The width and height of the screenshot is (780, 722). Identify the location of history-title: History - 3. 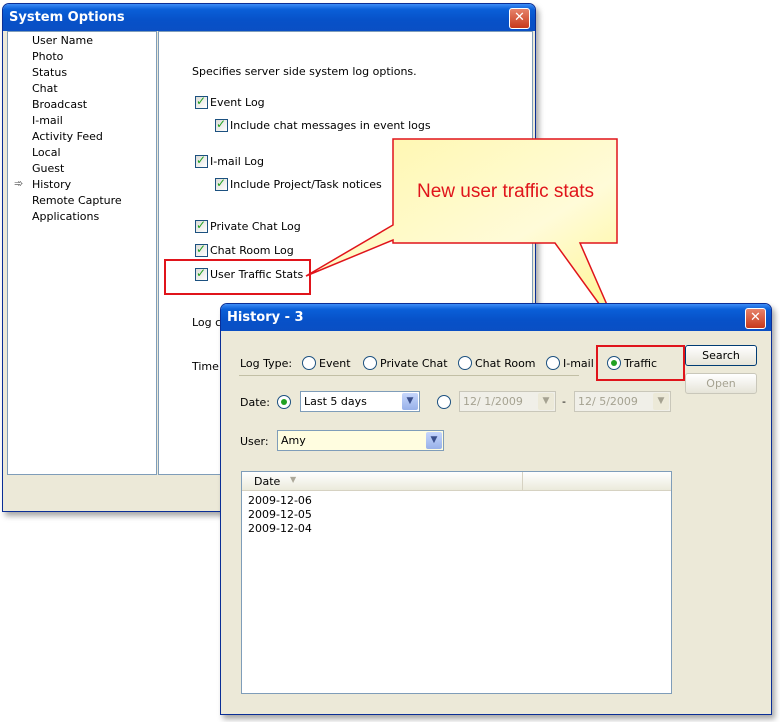
(265, 317).